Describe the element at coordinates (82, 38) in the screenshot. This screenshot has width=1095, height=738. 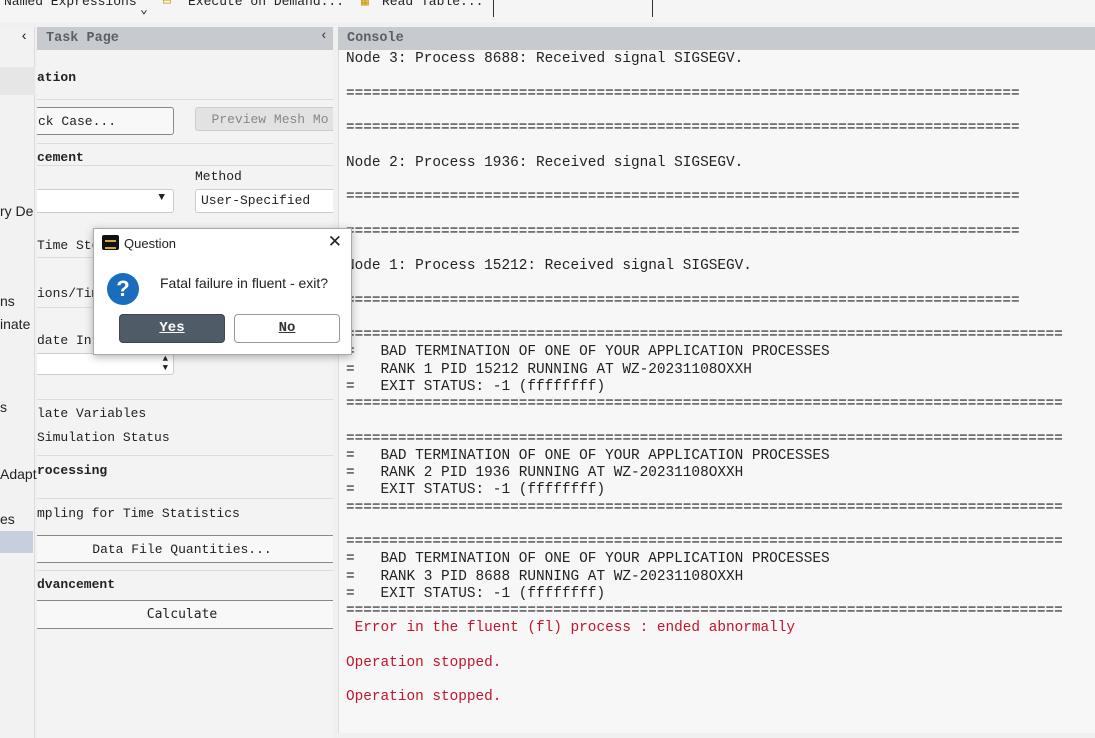
I see `task-page-title: Task Page` at that location.